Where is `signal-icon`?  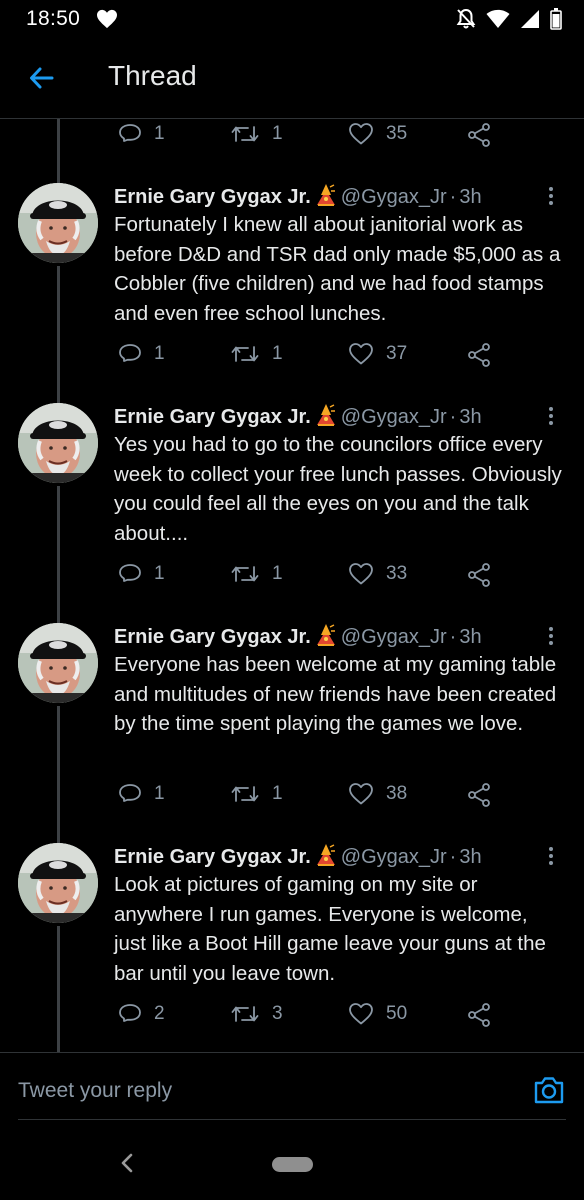
signal-icon is located at coordinates (530, 21).